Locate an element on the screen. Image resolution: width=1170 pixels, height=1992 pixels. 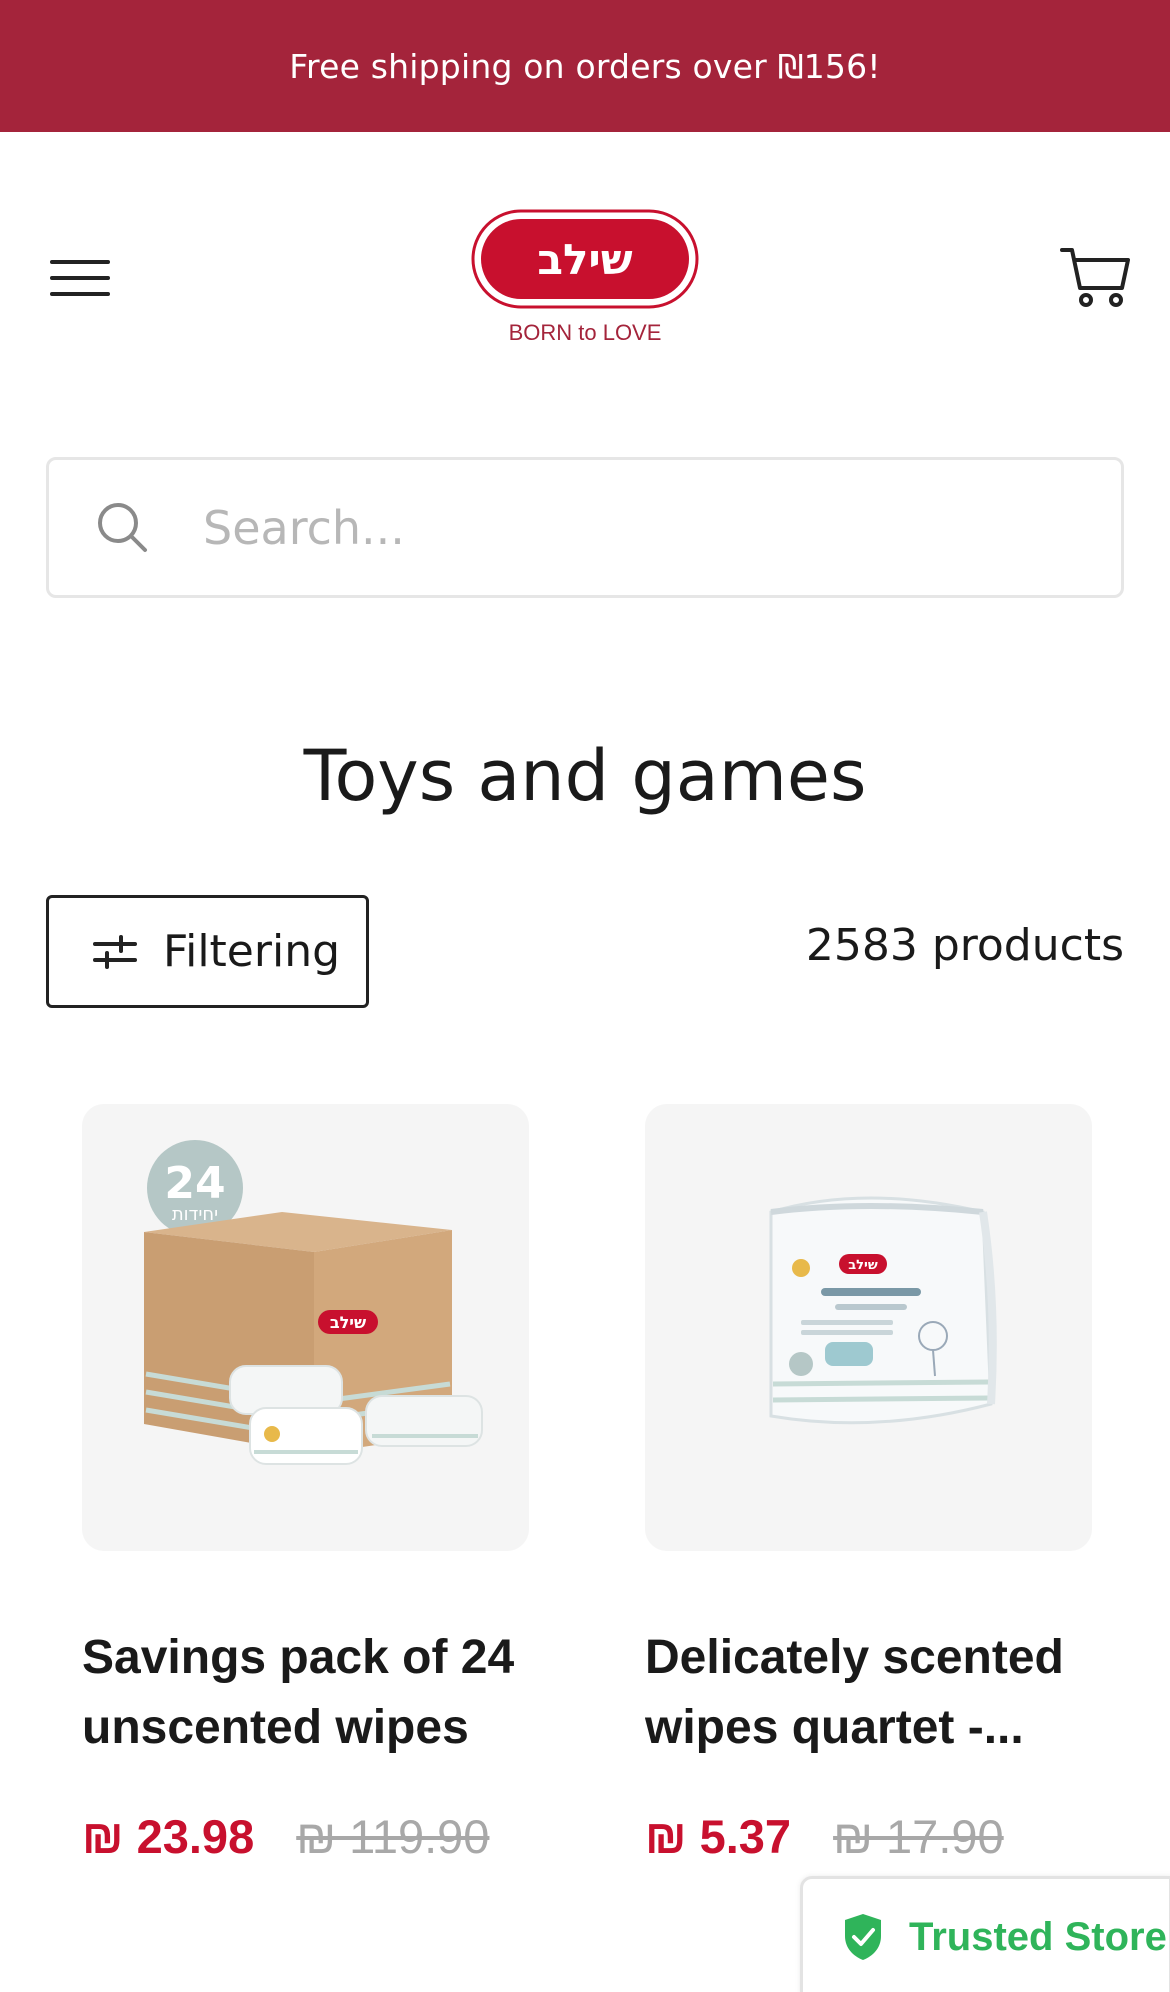
logo-tagline: BORN to LOVE is located at coordinates (585, 332).